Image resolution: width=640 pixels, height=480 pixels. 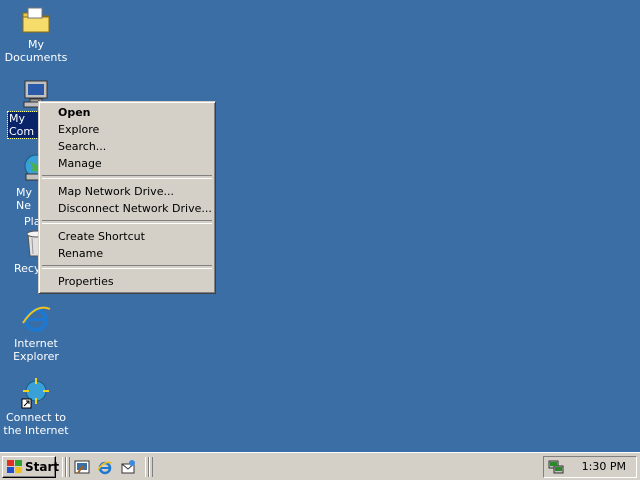 I want to click on menu-item-properties: Properties, so click(x=127, y=281).